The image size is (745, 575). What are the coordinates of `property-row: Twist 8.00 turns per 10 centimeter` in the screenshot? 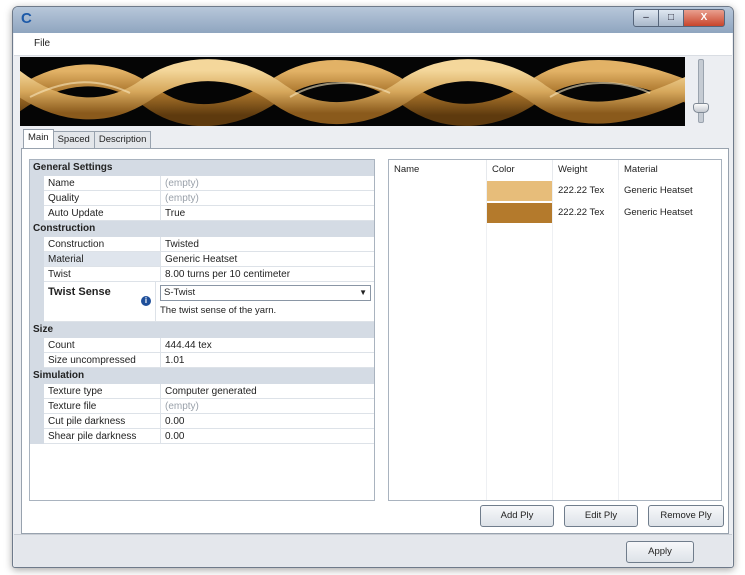 It's located at (202, 274).